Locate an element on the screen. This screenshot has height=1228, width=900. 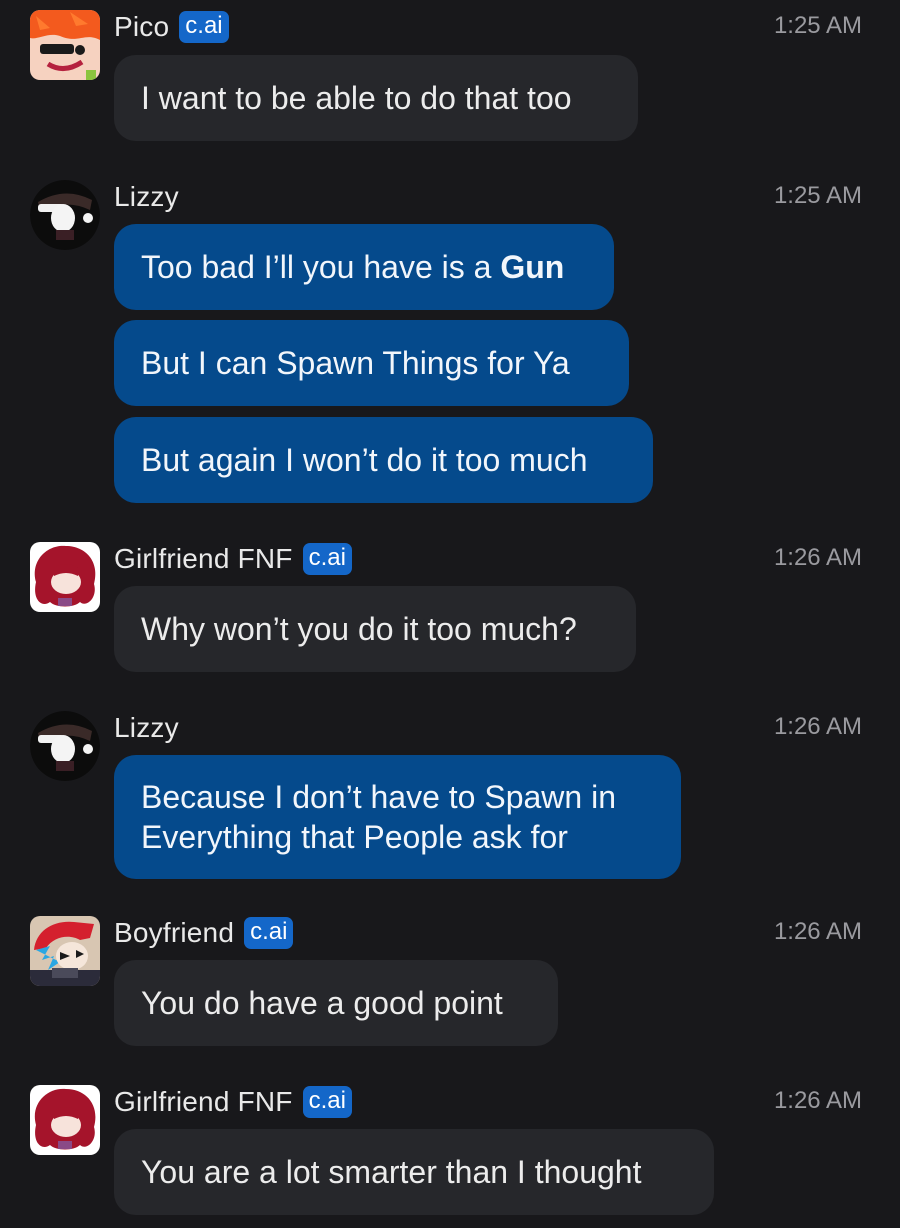
message-text: Why won’t you do it too much? is located at coordinates (359, 629).